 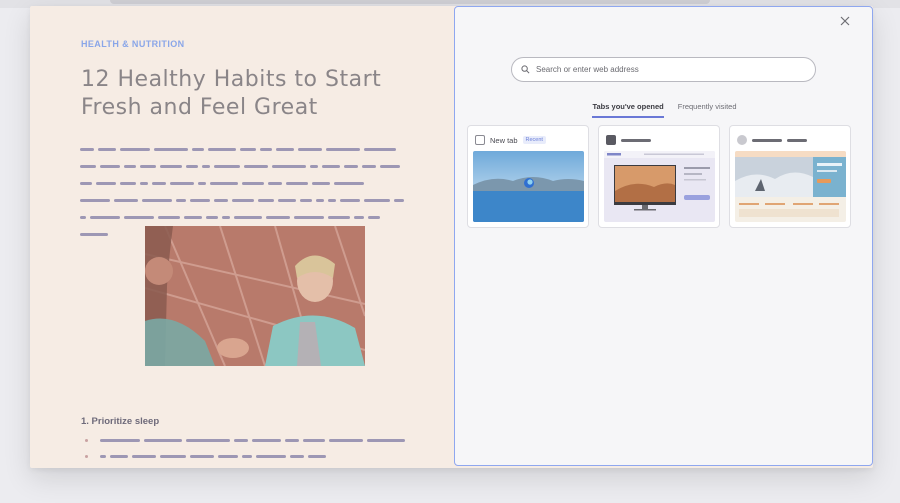 What do you see at coordinates (133, 44) in the screenshot?
I see `article-category: HEALTH & NUTRITION` at bounding box center [133, 44].